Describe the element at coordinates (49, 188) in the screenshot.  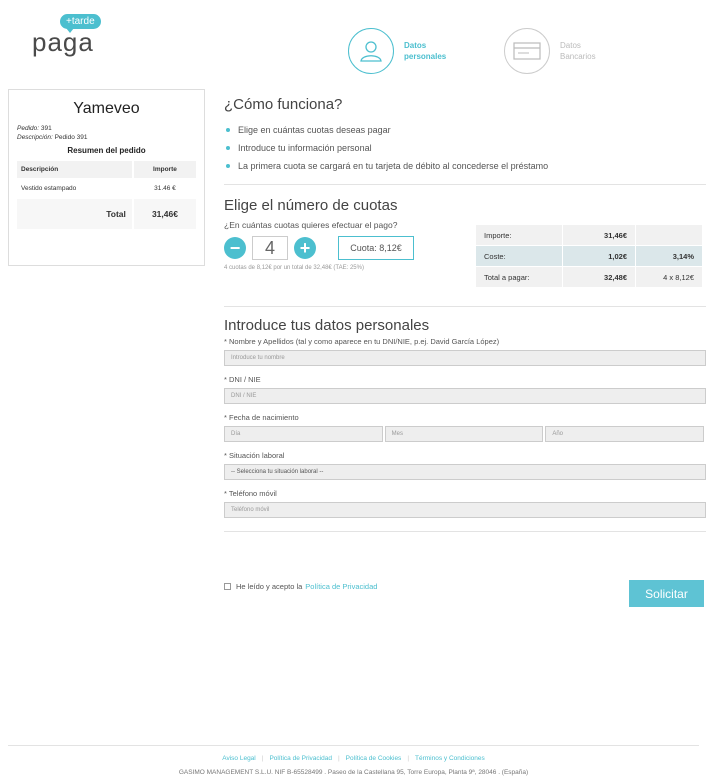
I see `item-description: Vestido estampado` at that location.